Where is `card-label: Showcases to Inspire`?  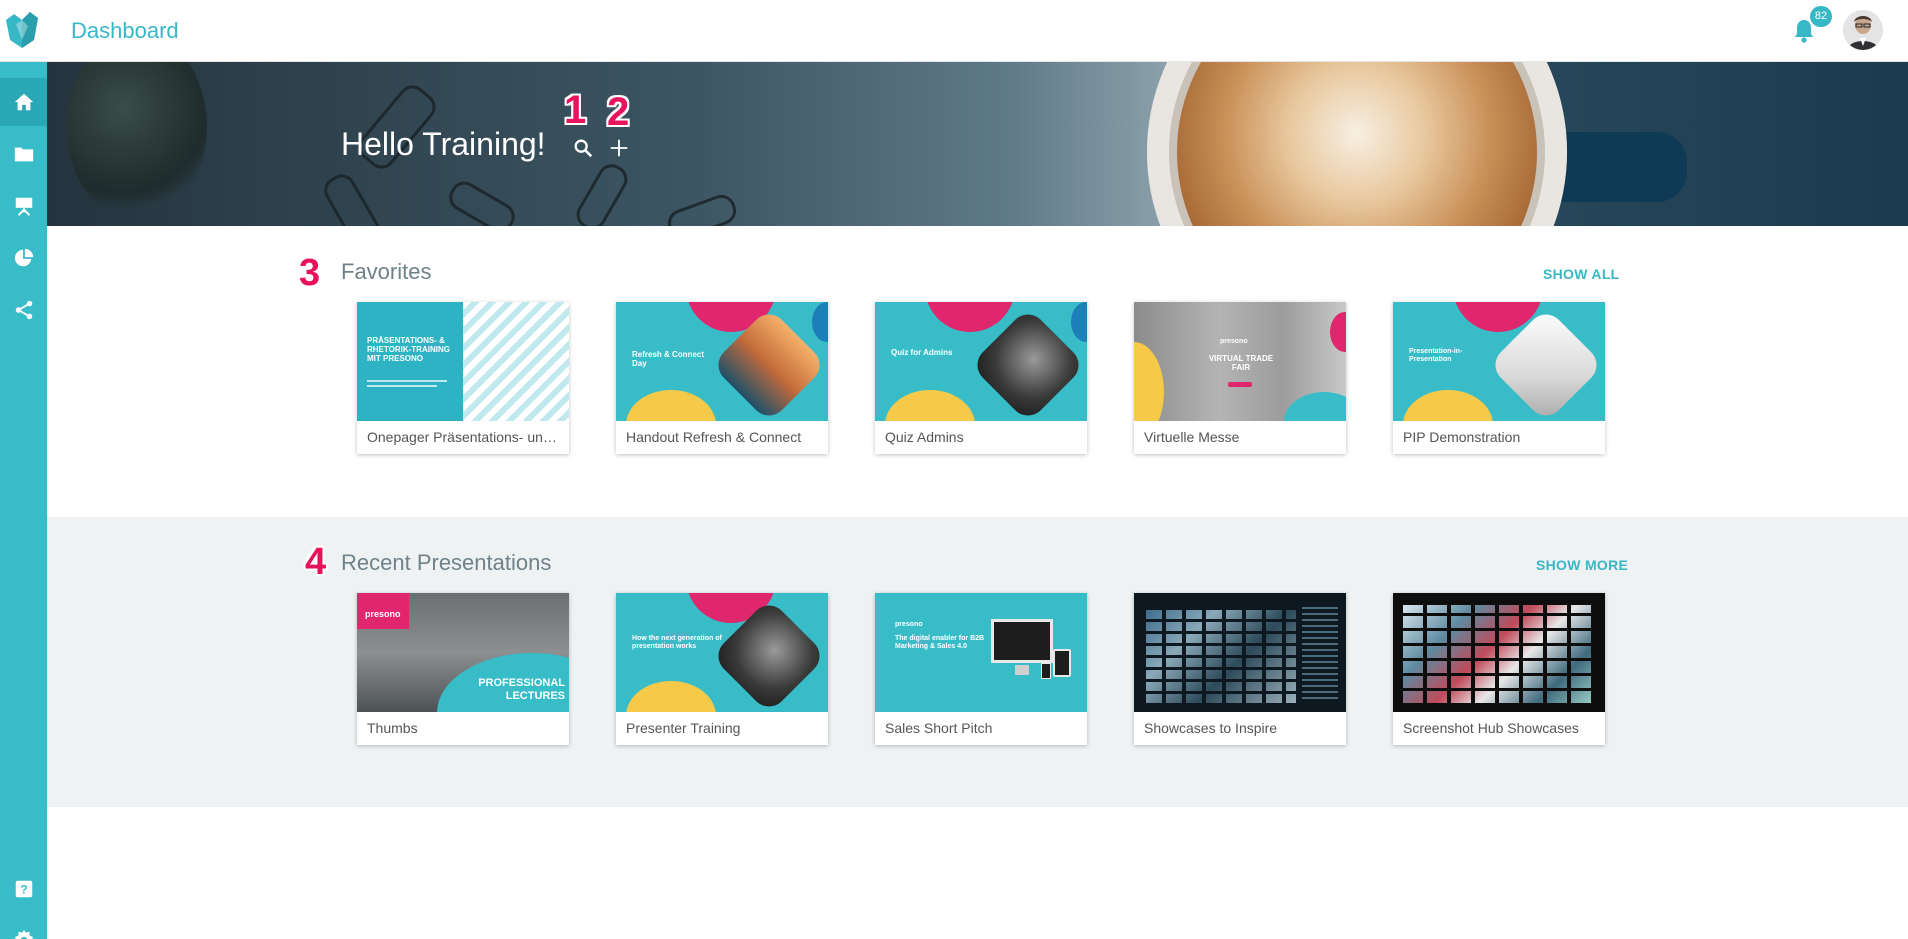 card-label: Showcases to Inspire is located at coordinates (1211, 728).